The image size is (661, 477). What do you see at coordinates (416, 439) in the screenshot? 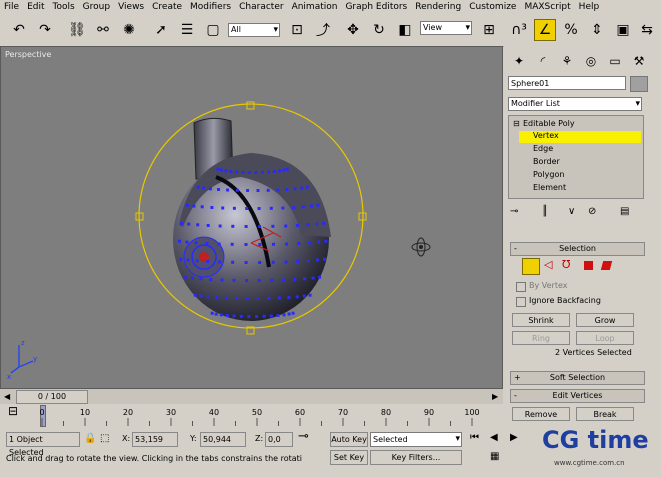
I see `key-mode-dropdown: Selected` at bounding box center [416, 439].